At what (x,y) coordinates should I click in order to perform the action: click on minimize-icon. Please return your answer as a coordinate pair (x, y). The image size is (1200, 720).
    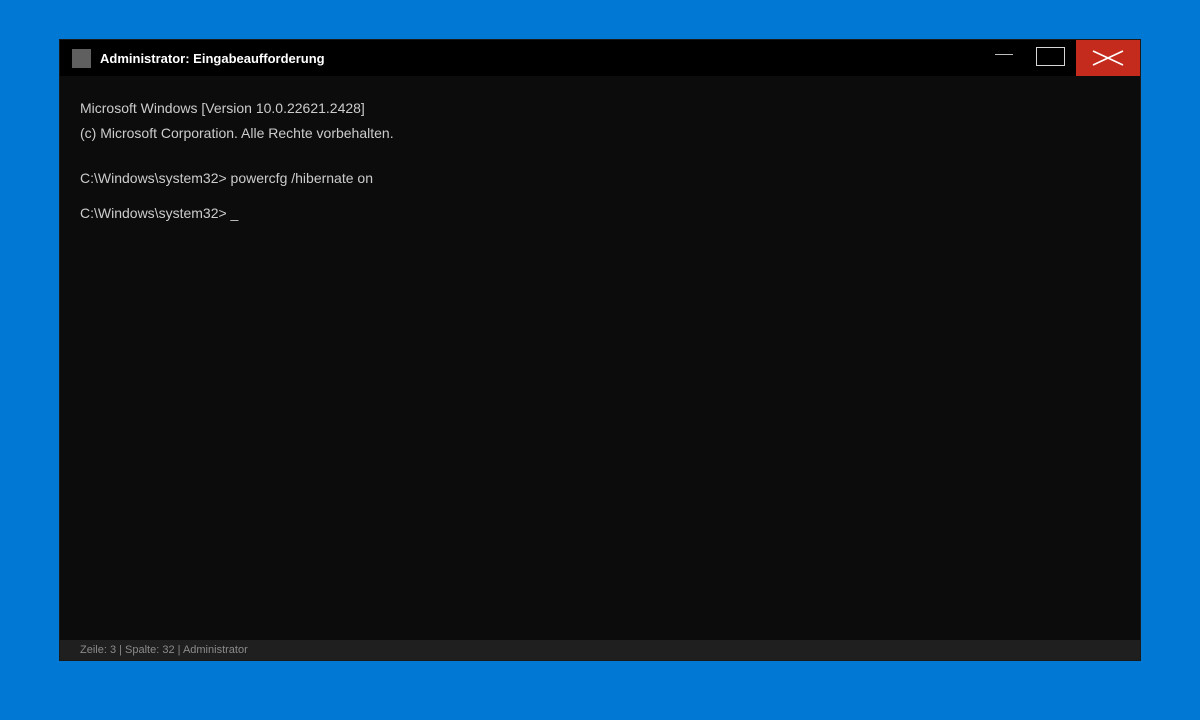
    Looking at the image, I should click on (1004, 54).